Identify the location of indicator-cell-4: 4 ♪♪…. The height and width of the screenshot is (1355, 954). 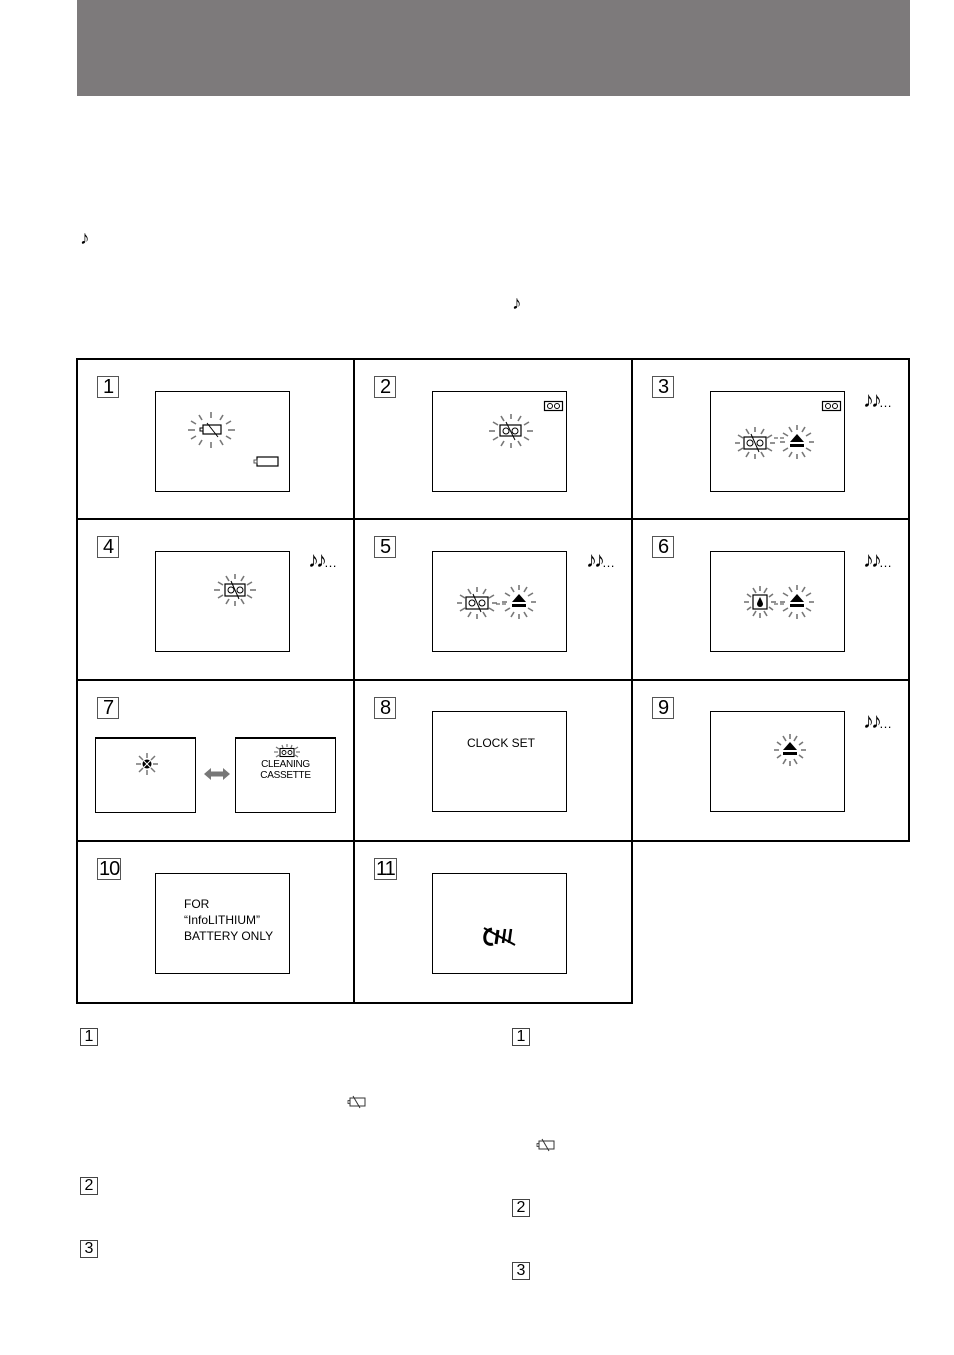
(215, 600).